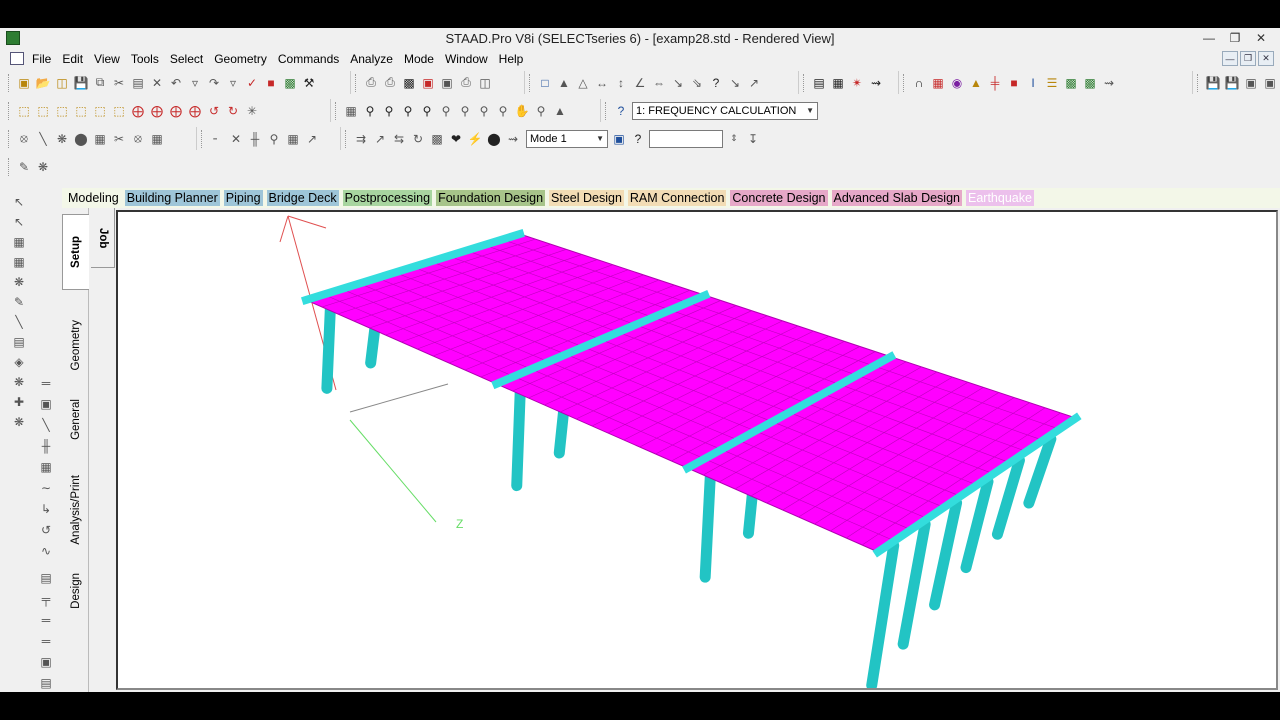 This screenshot has width=1280, height=720. Describe the element at coordinates (19, 282) in the screenshot. I see `solids-cursor-icon: ❋` at that location.